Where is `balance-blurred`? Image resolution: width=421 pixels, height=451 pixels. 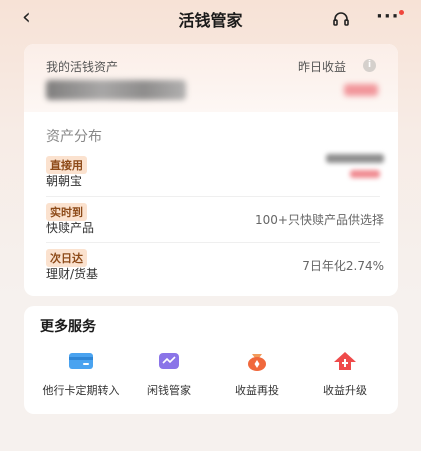 balance-blurred is located at coordinates (355, 158).